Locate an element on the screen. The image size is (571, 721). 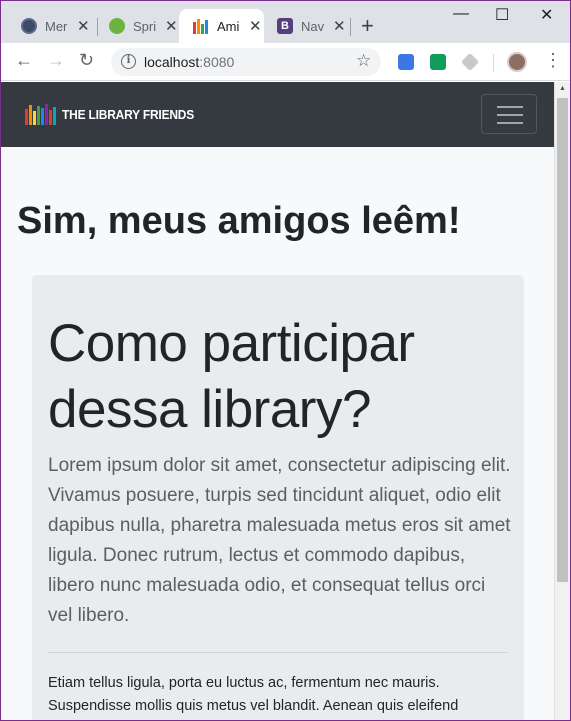
browser-toolbar: ← → ↻ i localhost:8080 ☆ ⋮ is located at coordinates (285, 62).